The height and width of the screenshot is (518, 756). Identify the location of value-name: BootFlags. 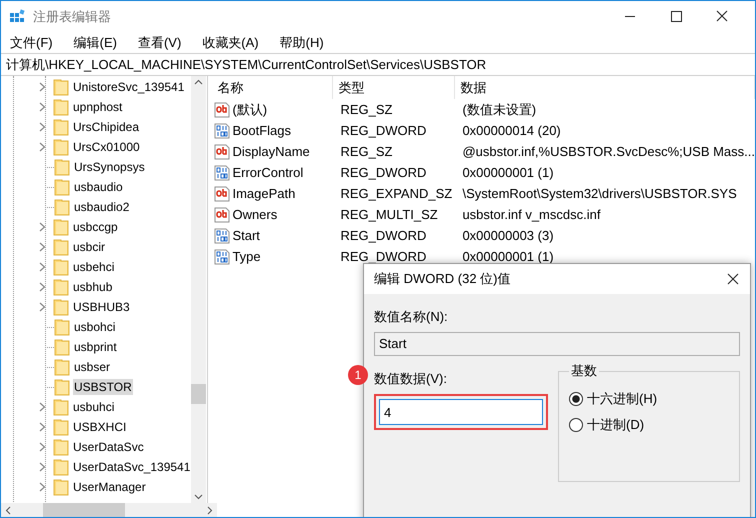
(261, 130).